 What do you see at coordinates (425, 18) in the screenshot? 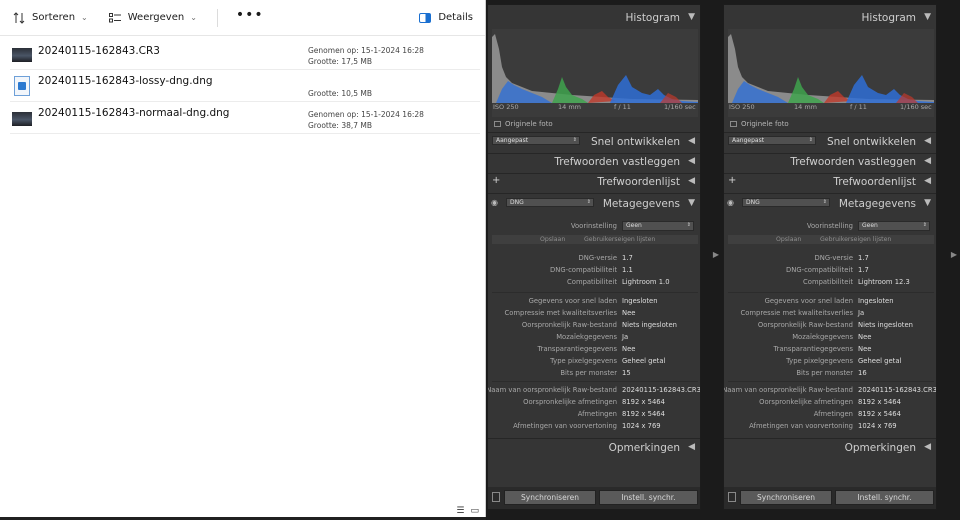
I see `details-pane-icon` at bounding box center [425, 18].